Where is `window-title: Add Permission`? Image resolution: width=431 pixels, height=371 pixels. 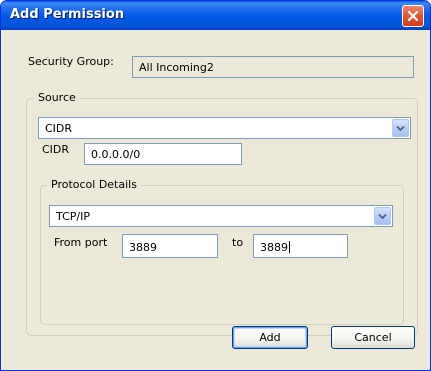
window-title: Add Permission is located at coordinates (67, 14).